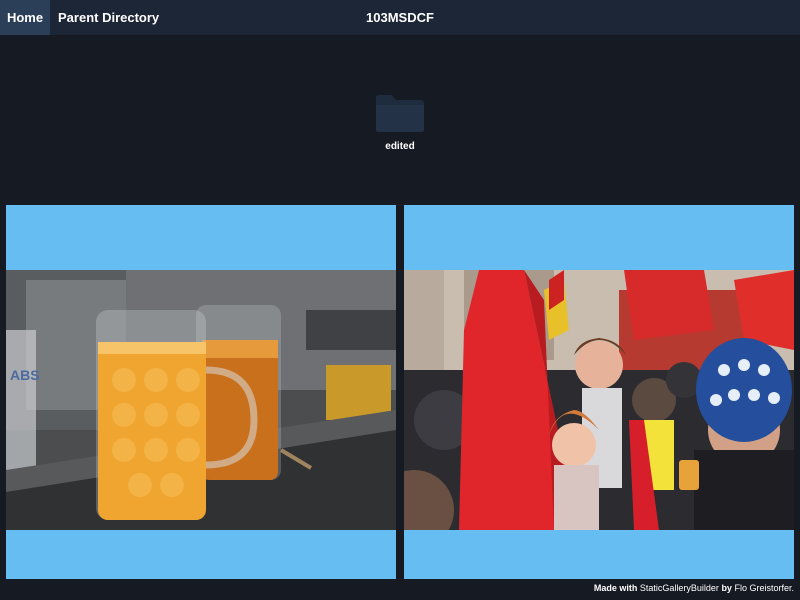 The width and height of the screenshot is (800, 600). What do you see at coordinates (792, 588) in the screenshot?
I see `footer-end: .` at bounding box center [792, 588].